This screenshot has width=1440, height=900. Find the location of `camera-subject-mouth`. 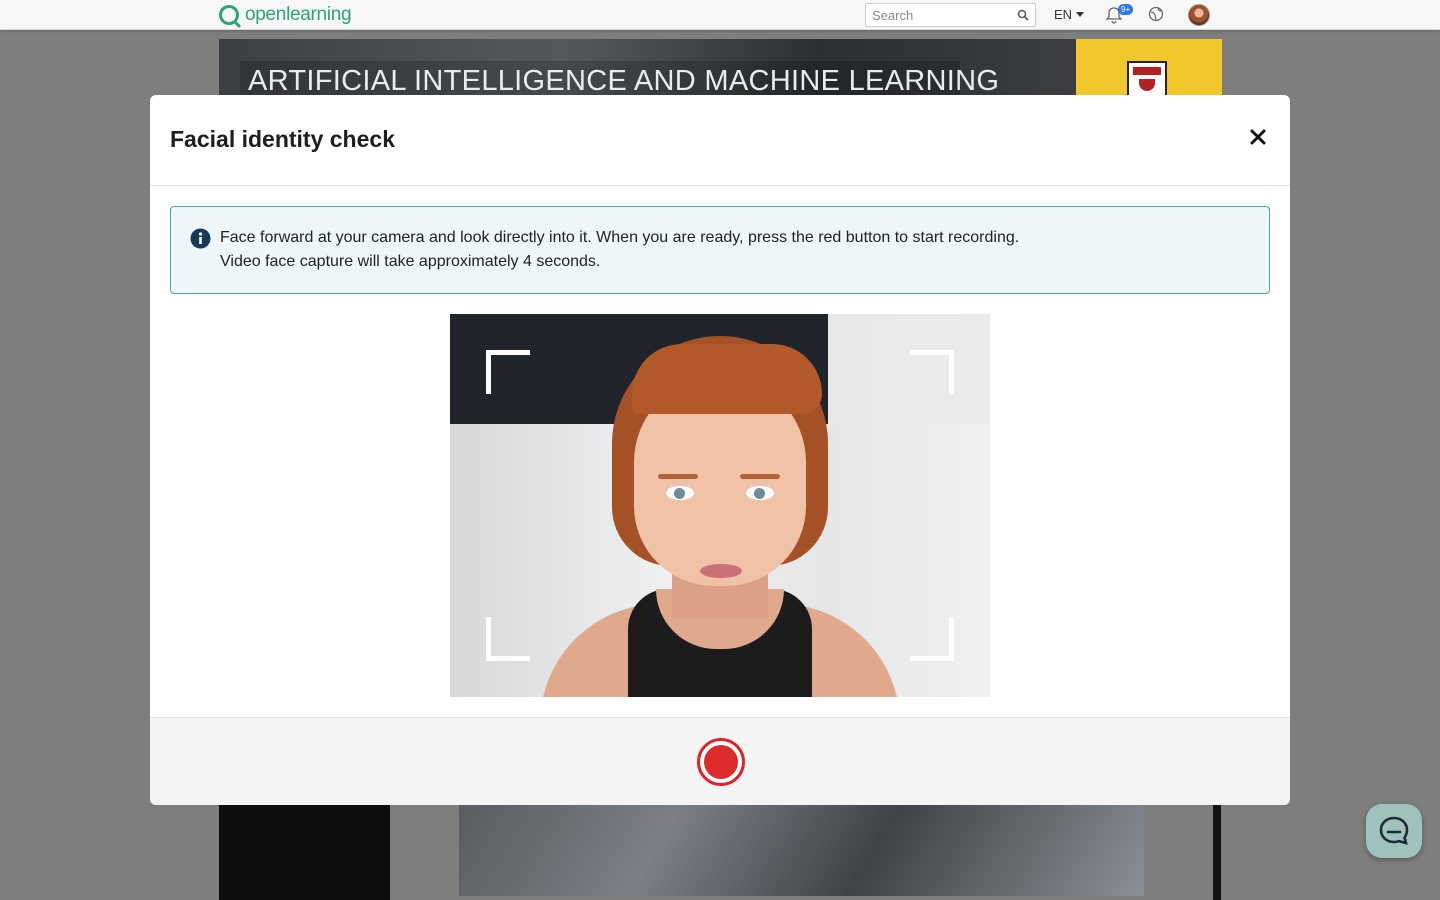

camera-subject-mouth is located at coordinates (721, 571).